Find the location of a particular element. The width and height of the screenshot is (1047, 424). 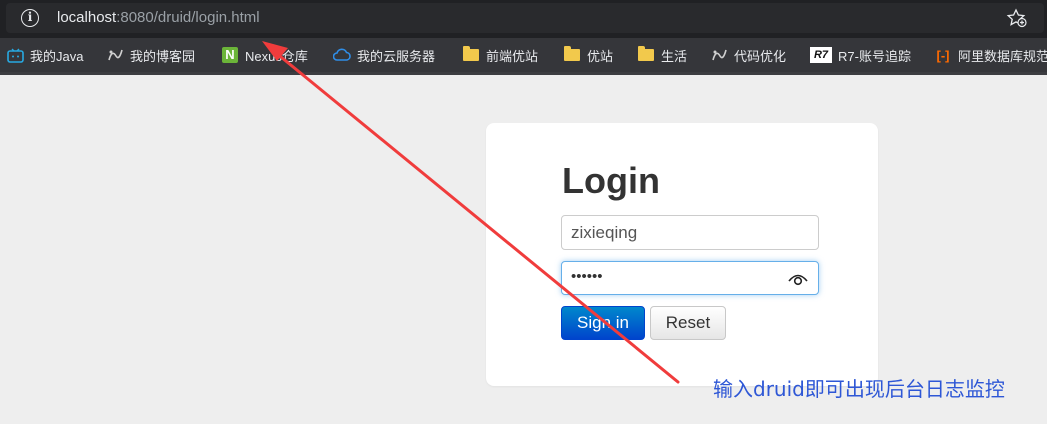

bookmark-label: R7-账号追踪 is located at coordinates (874, 56).